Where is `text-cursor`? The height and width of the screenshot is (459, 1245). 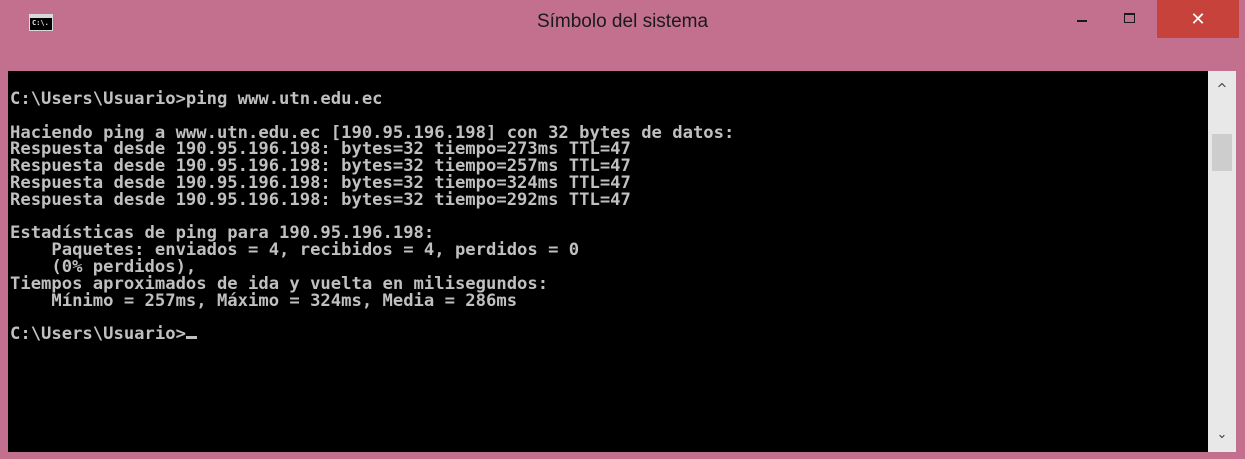 text-cursor is located at coordinates (191, 338).